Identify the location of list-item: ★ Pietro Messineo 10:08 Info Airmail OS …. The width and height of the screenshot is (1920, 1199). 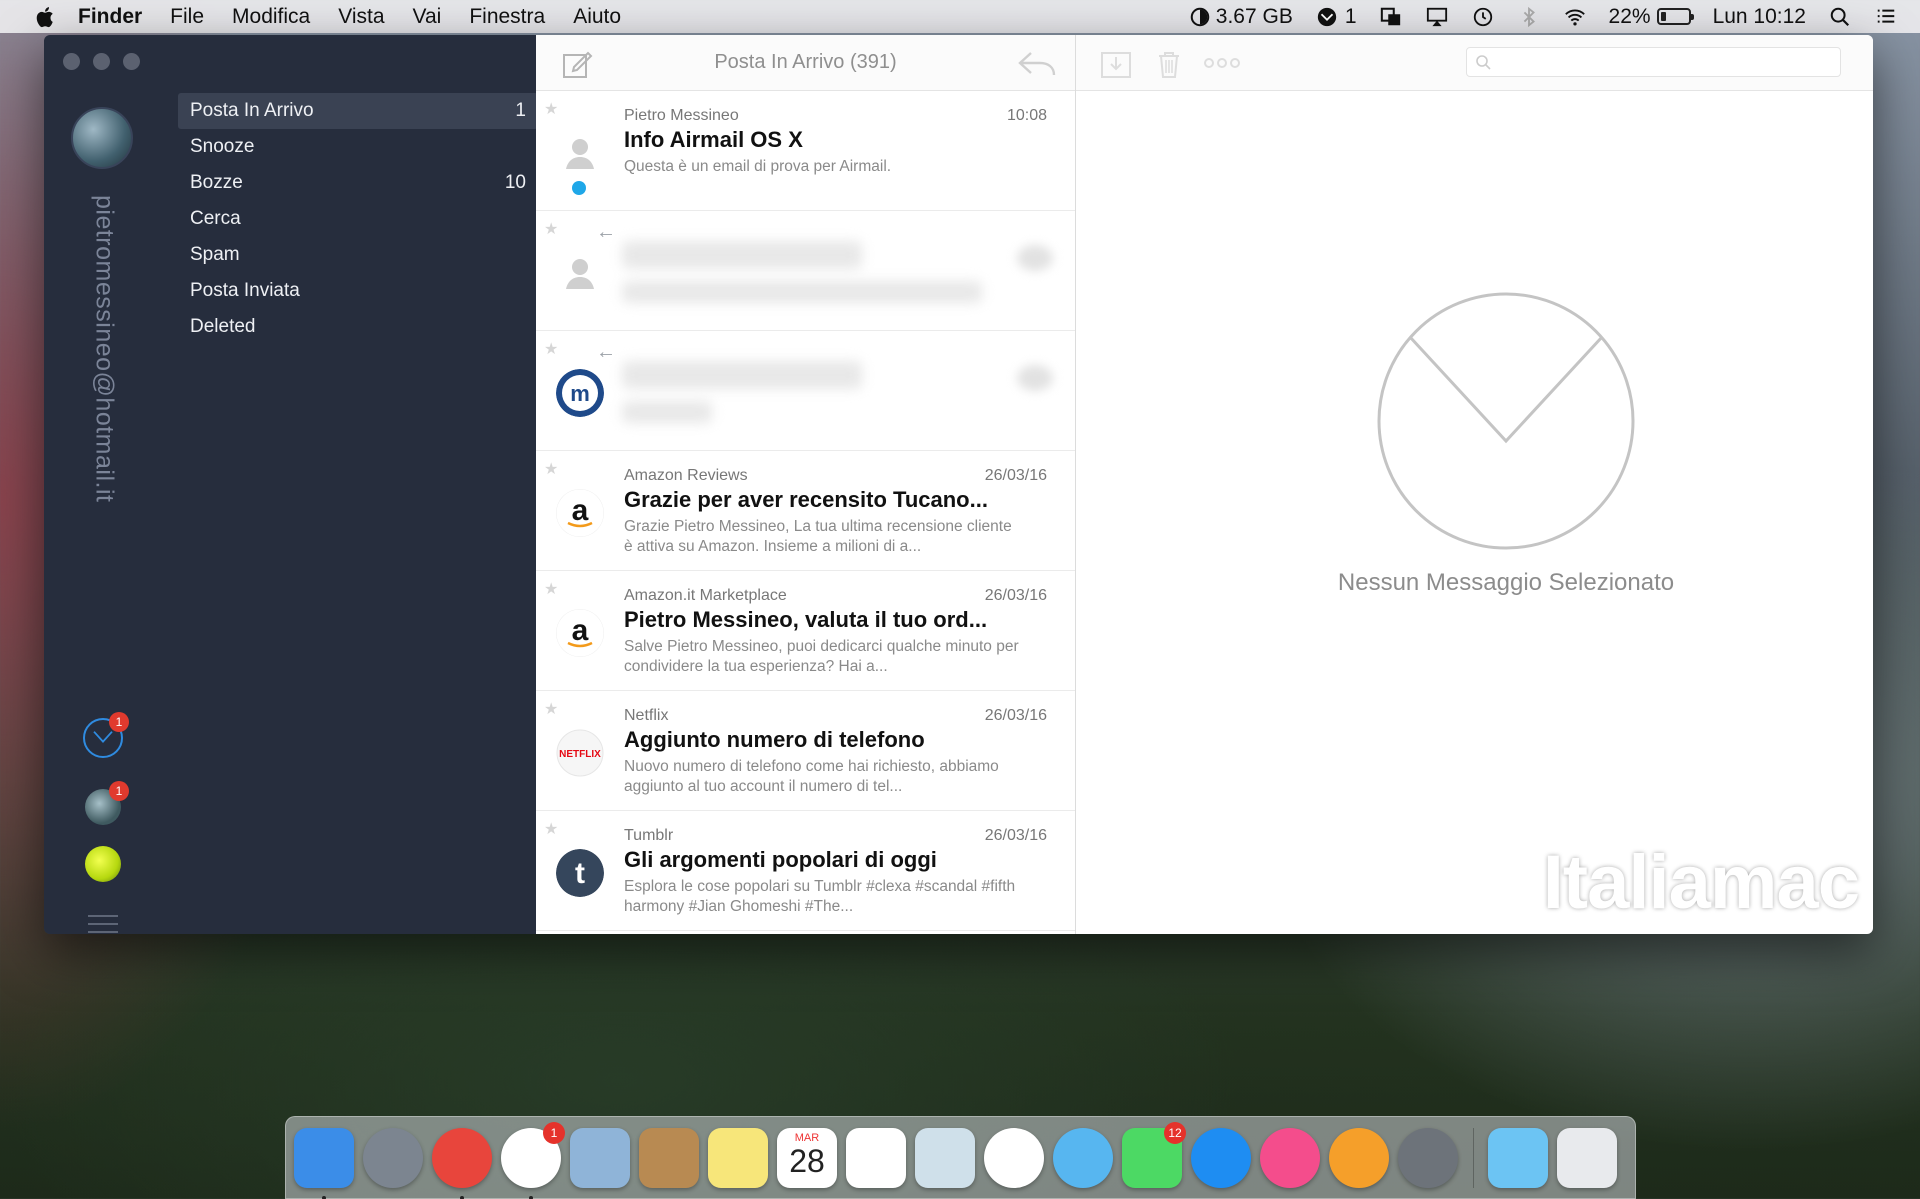
(805, 151).